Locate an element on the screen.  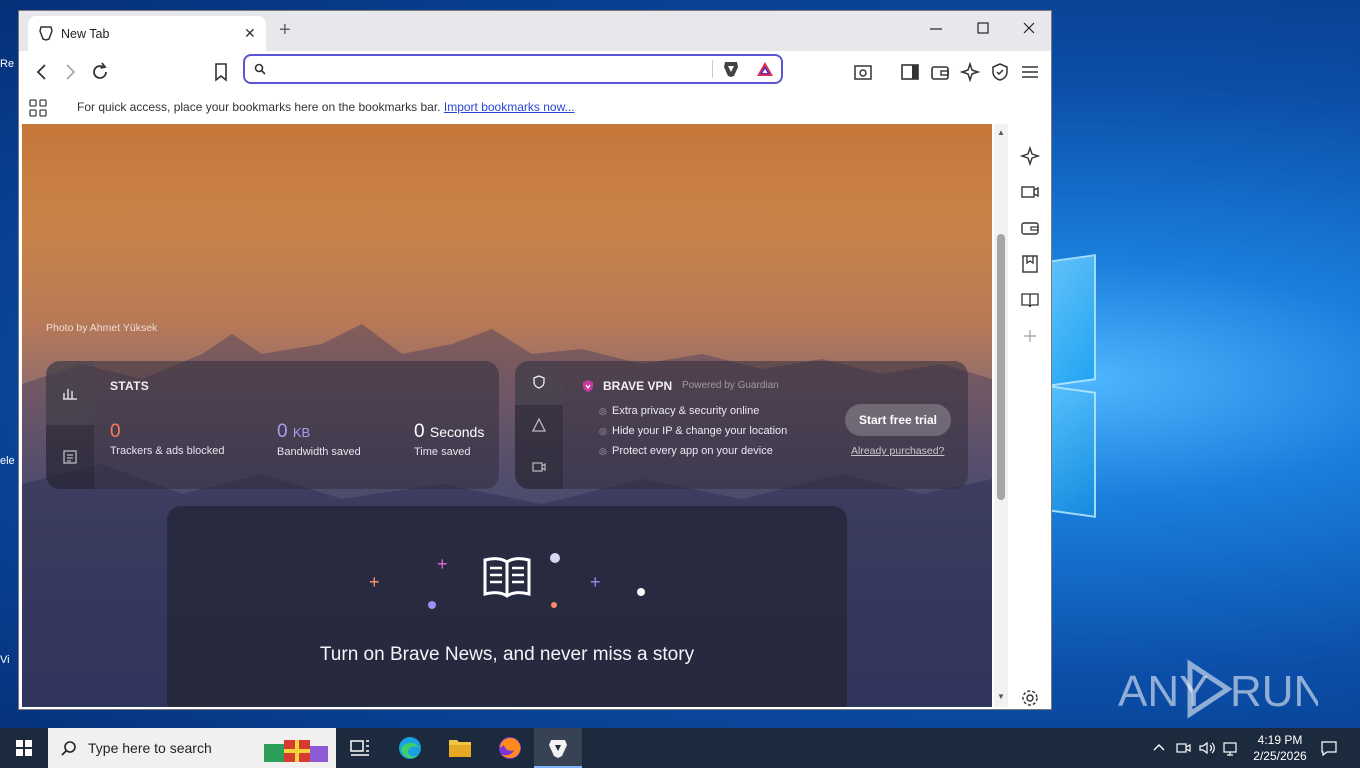
firefox-icon is located at coordinates (510, 748).